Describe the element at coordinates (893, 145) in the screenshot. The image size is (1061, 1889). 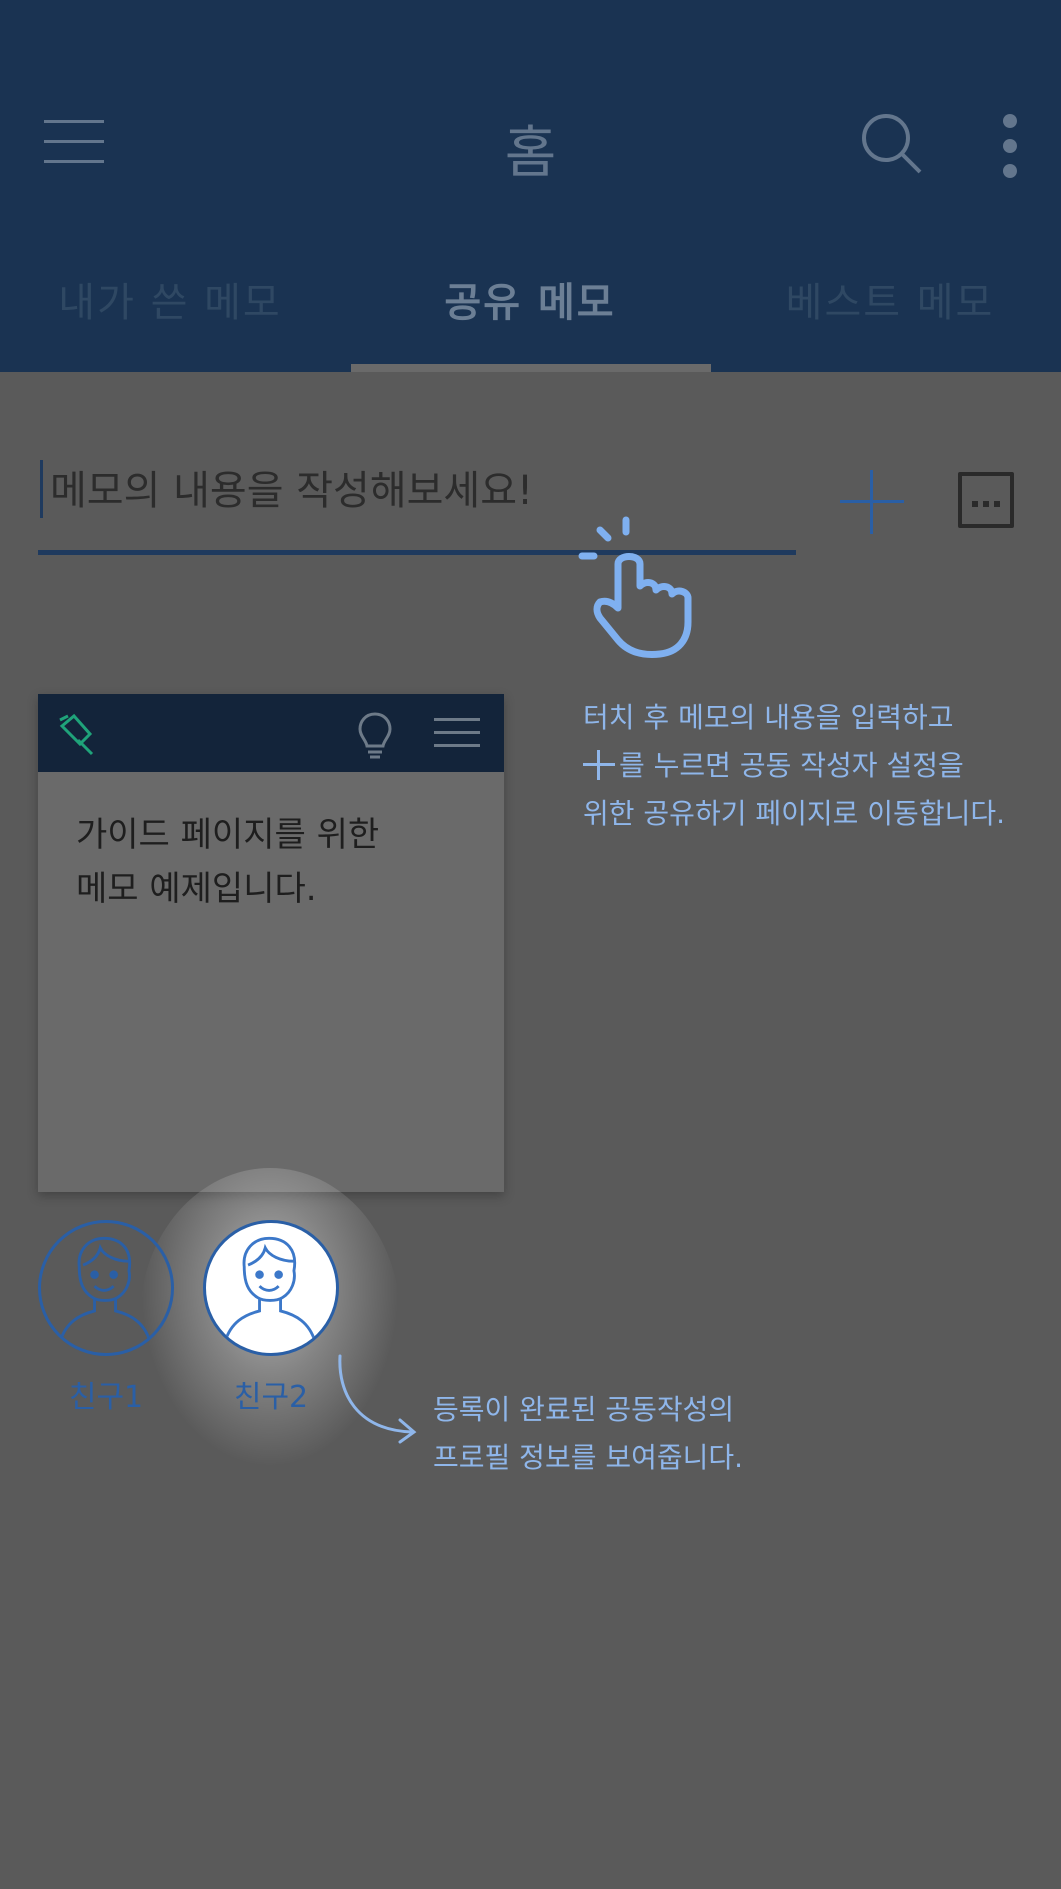
I see `search-icon` at that location.